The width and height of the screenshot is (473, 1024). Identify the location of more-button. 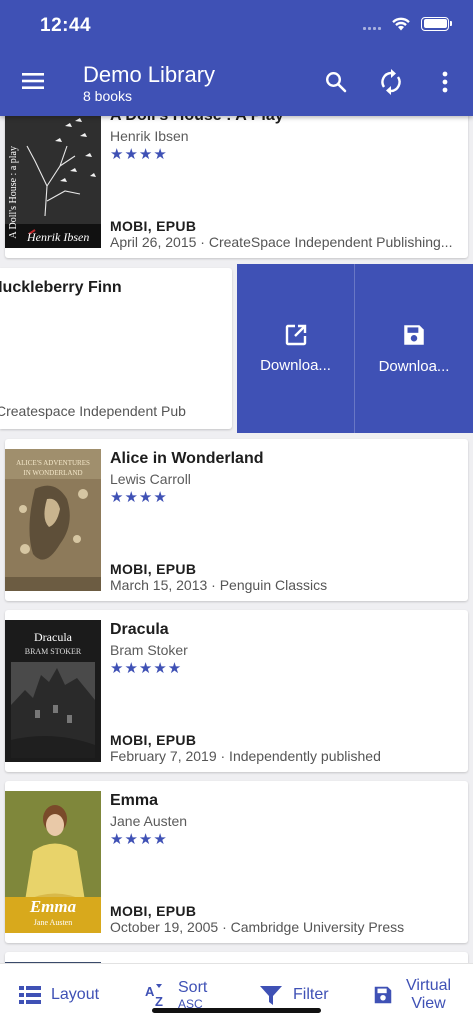
(445, 82).